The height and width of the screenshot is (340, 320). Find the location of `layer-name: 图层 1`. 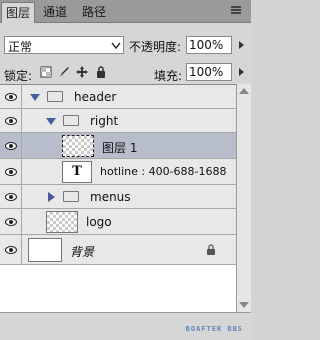

layer-name: 图层 1 is located at coordinates (120, 148).